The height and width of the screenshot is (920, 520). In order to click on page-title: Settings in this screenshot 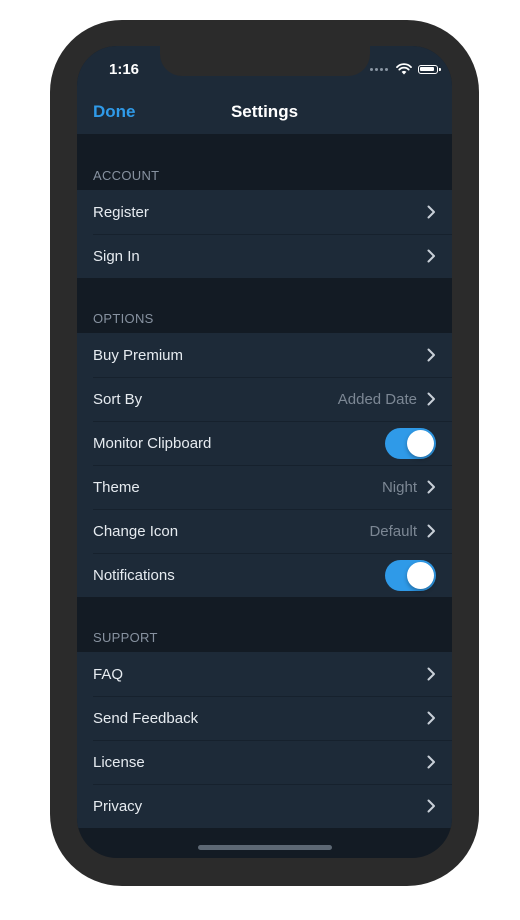, I will do `click(264, 111)`.